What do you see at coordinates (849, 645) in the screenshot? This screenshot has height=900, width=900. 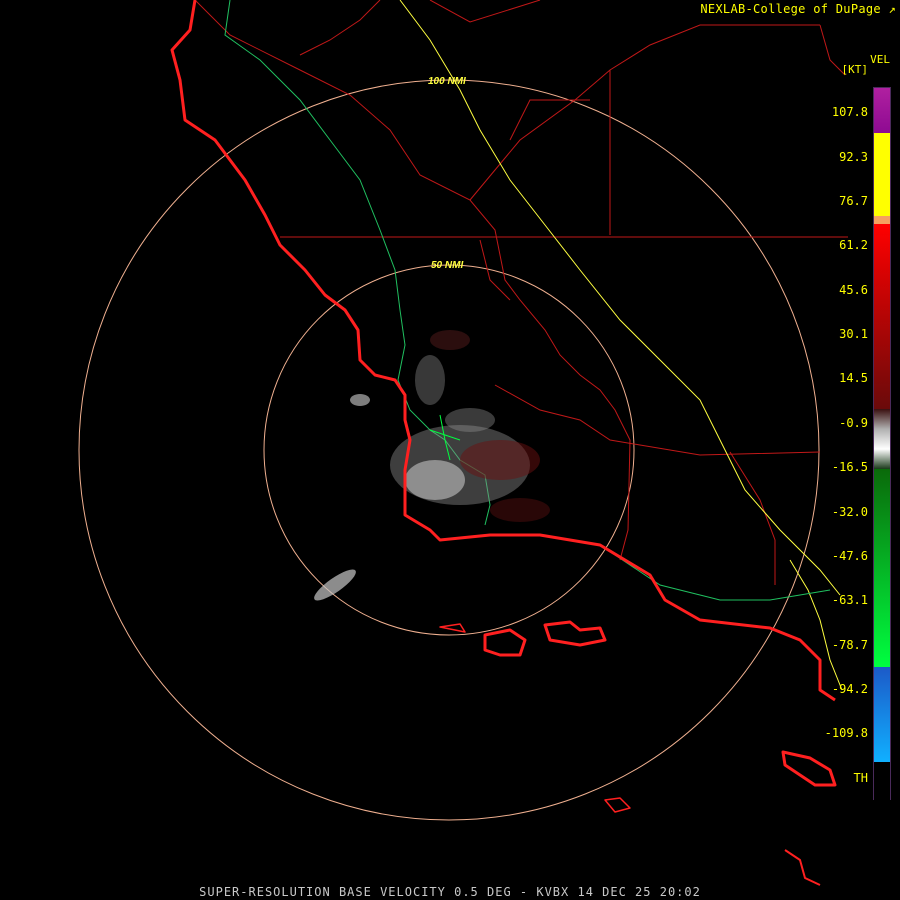 I see `legend-tick-label: -78.7` at bounding box center [849, 645].